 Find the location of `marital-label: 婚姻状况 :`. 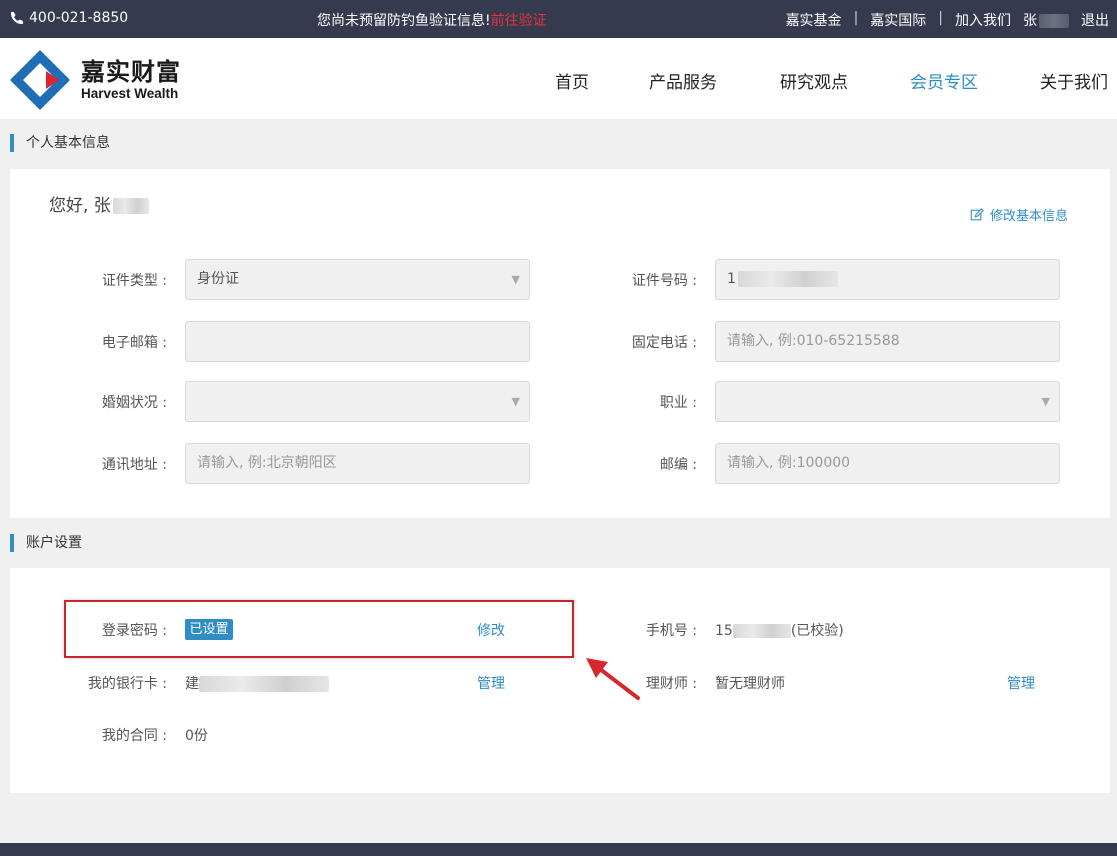

marital-label: 婚姻状况 : is located at coordinates (134, 403).